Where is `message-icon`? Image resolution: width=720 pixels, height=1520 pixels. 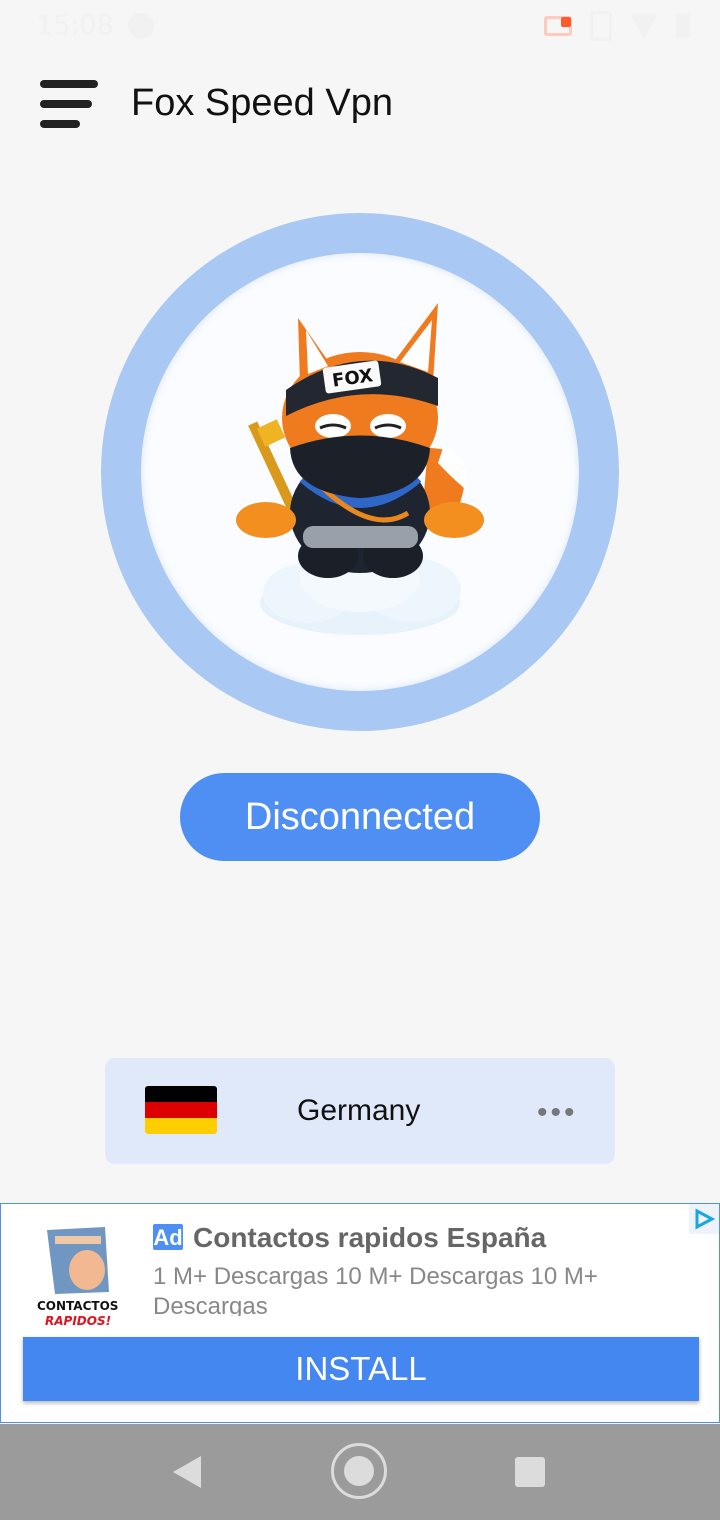
message-icon is located at coordinates (141, 26).